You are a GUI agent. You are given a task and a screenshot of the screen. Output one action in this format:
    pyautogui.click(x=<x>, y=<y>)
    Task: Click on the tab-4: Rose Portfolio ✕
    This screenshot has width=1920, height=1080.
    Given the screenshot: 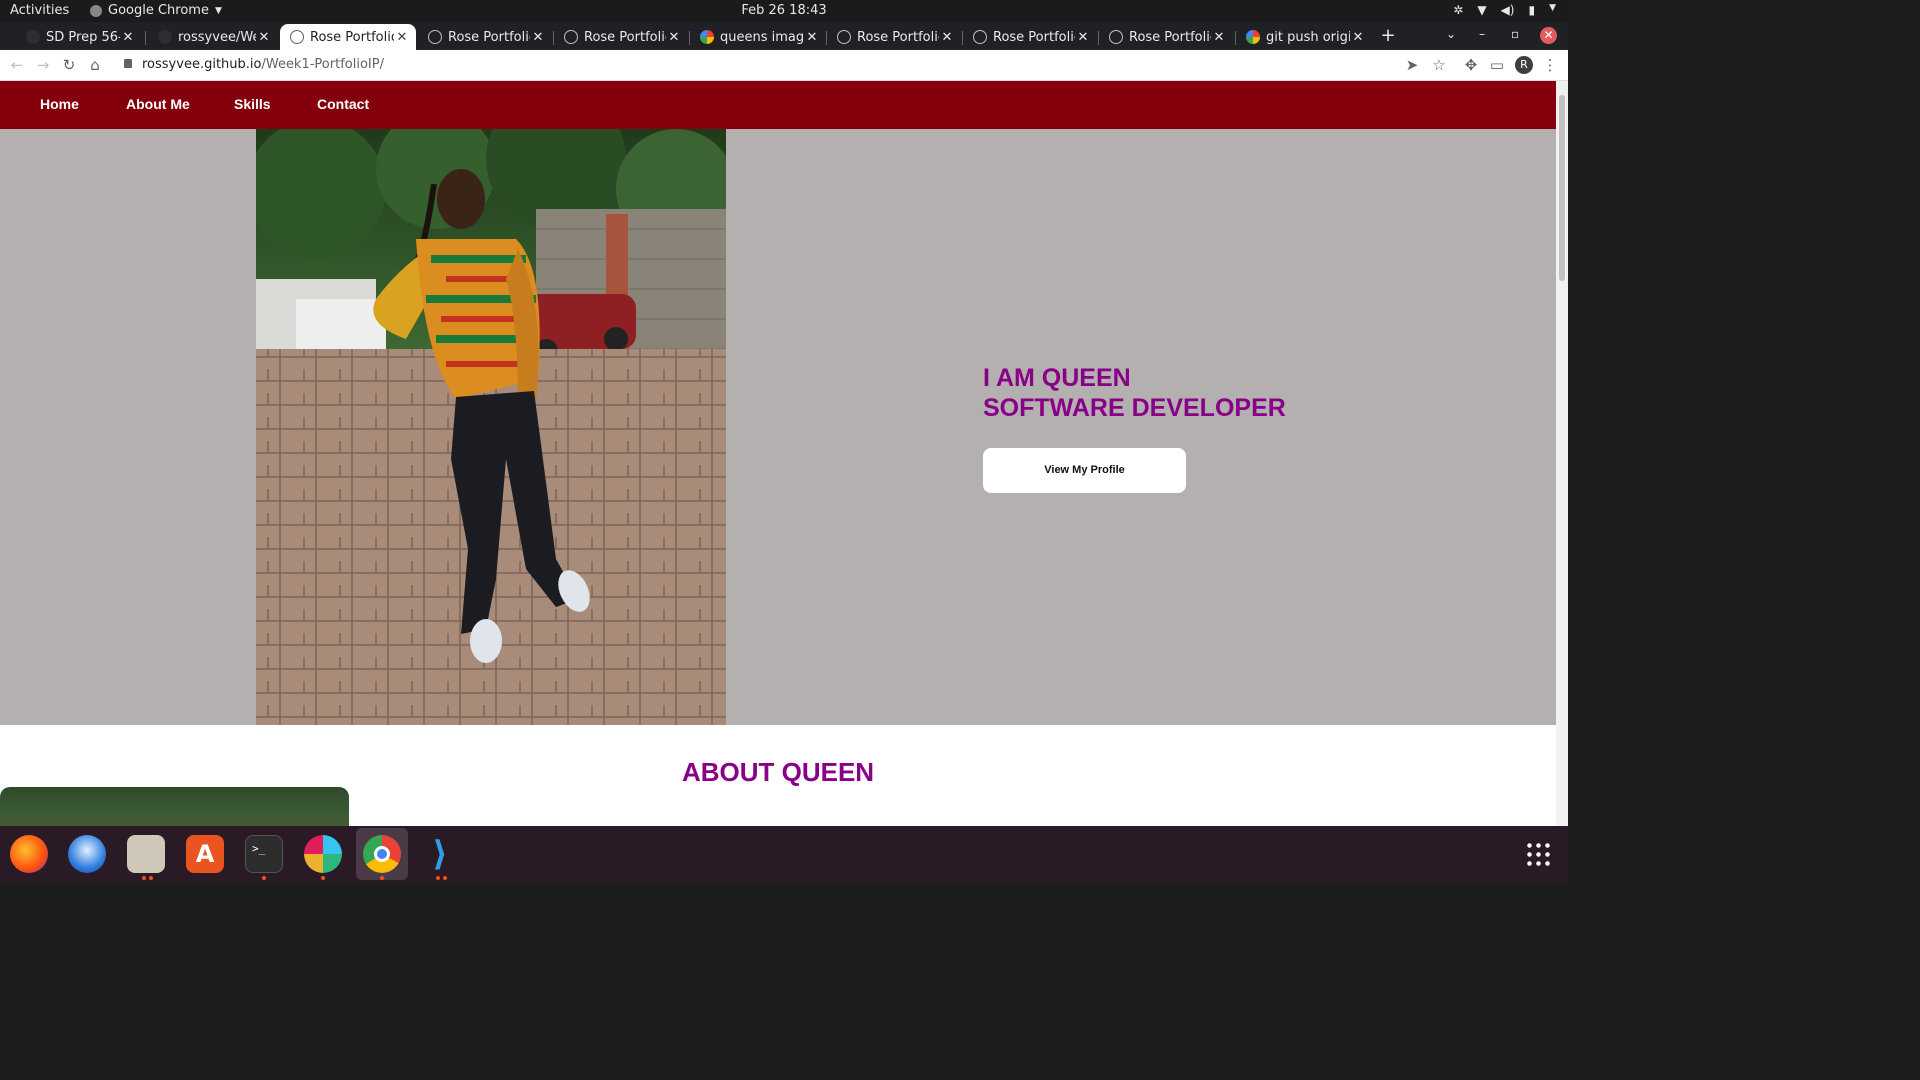 What is the action you would take?
    pyautogui.click(x=621, y=37)
    